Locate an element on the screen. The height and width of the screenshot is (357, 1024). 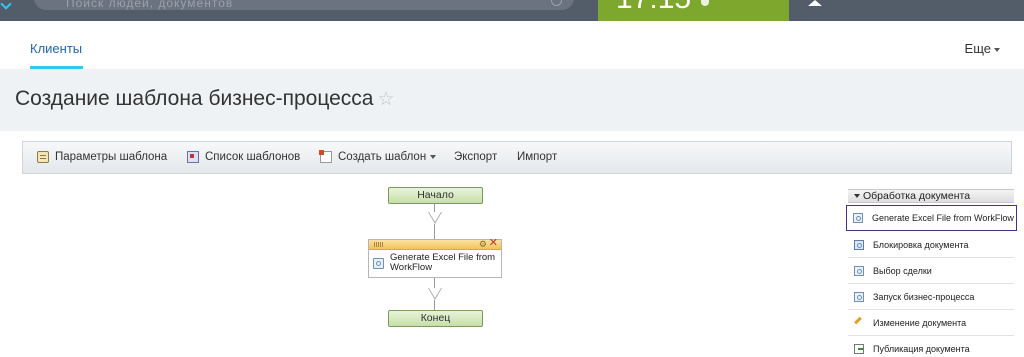
import-button: Импорт is located at coordinates (537, 157).